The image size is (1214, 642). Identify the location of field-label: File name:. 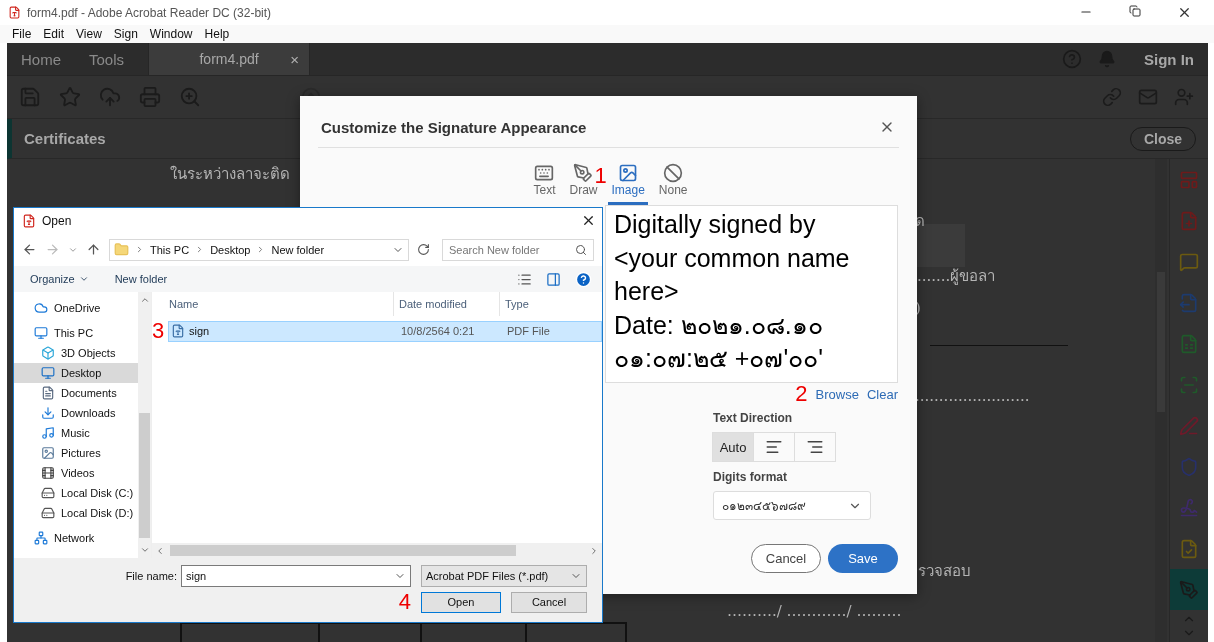
(151, 576).